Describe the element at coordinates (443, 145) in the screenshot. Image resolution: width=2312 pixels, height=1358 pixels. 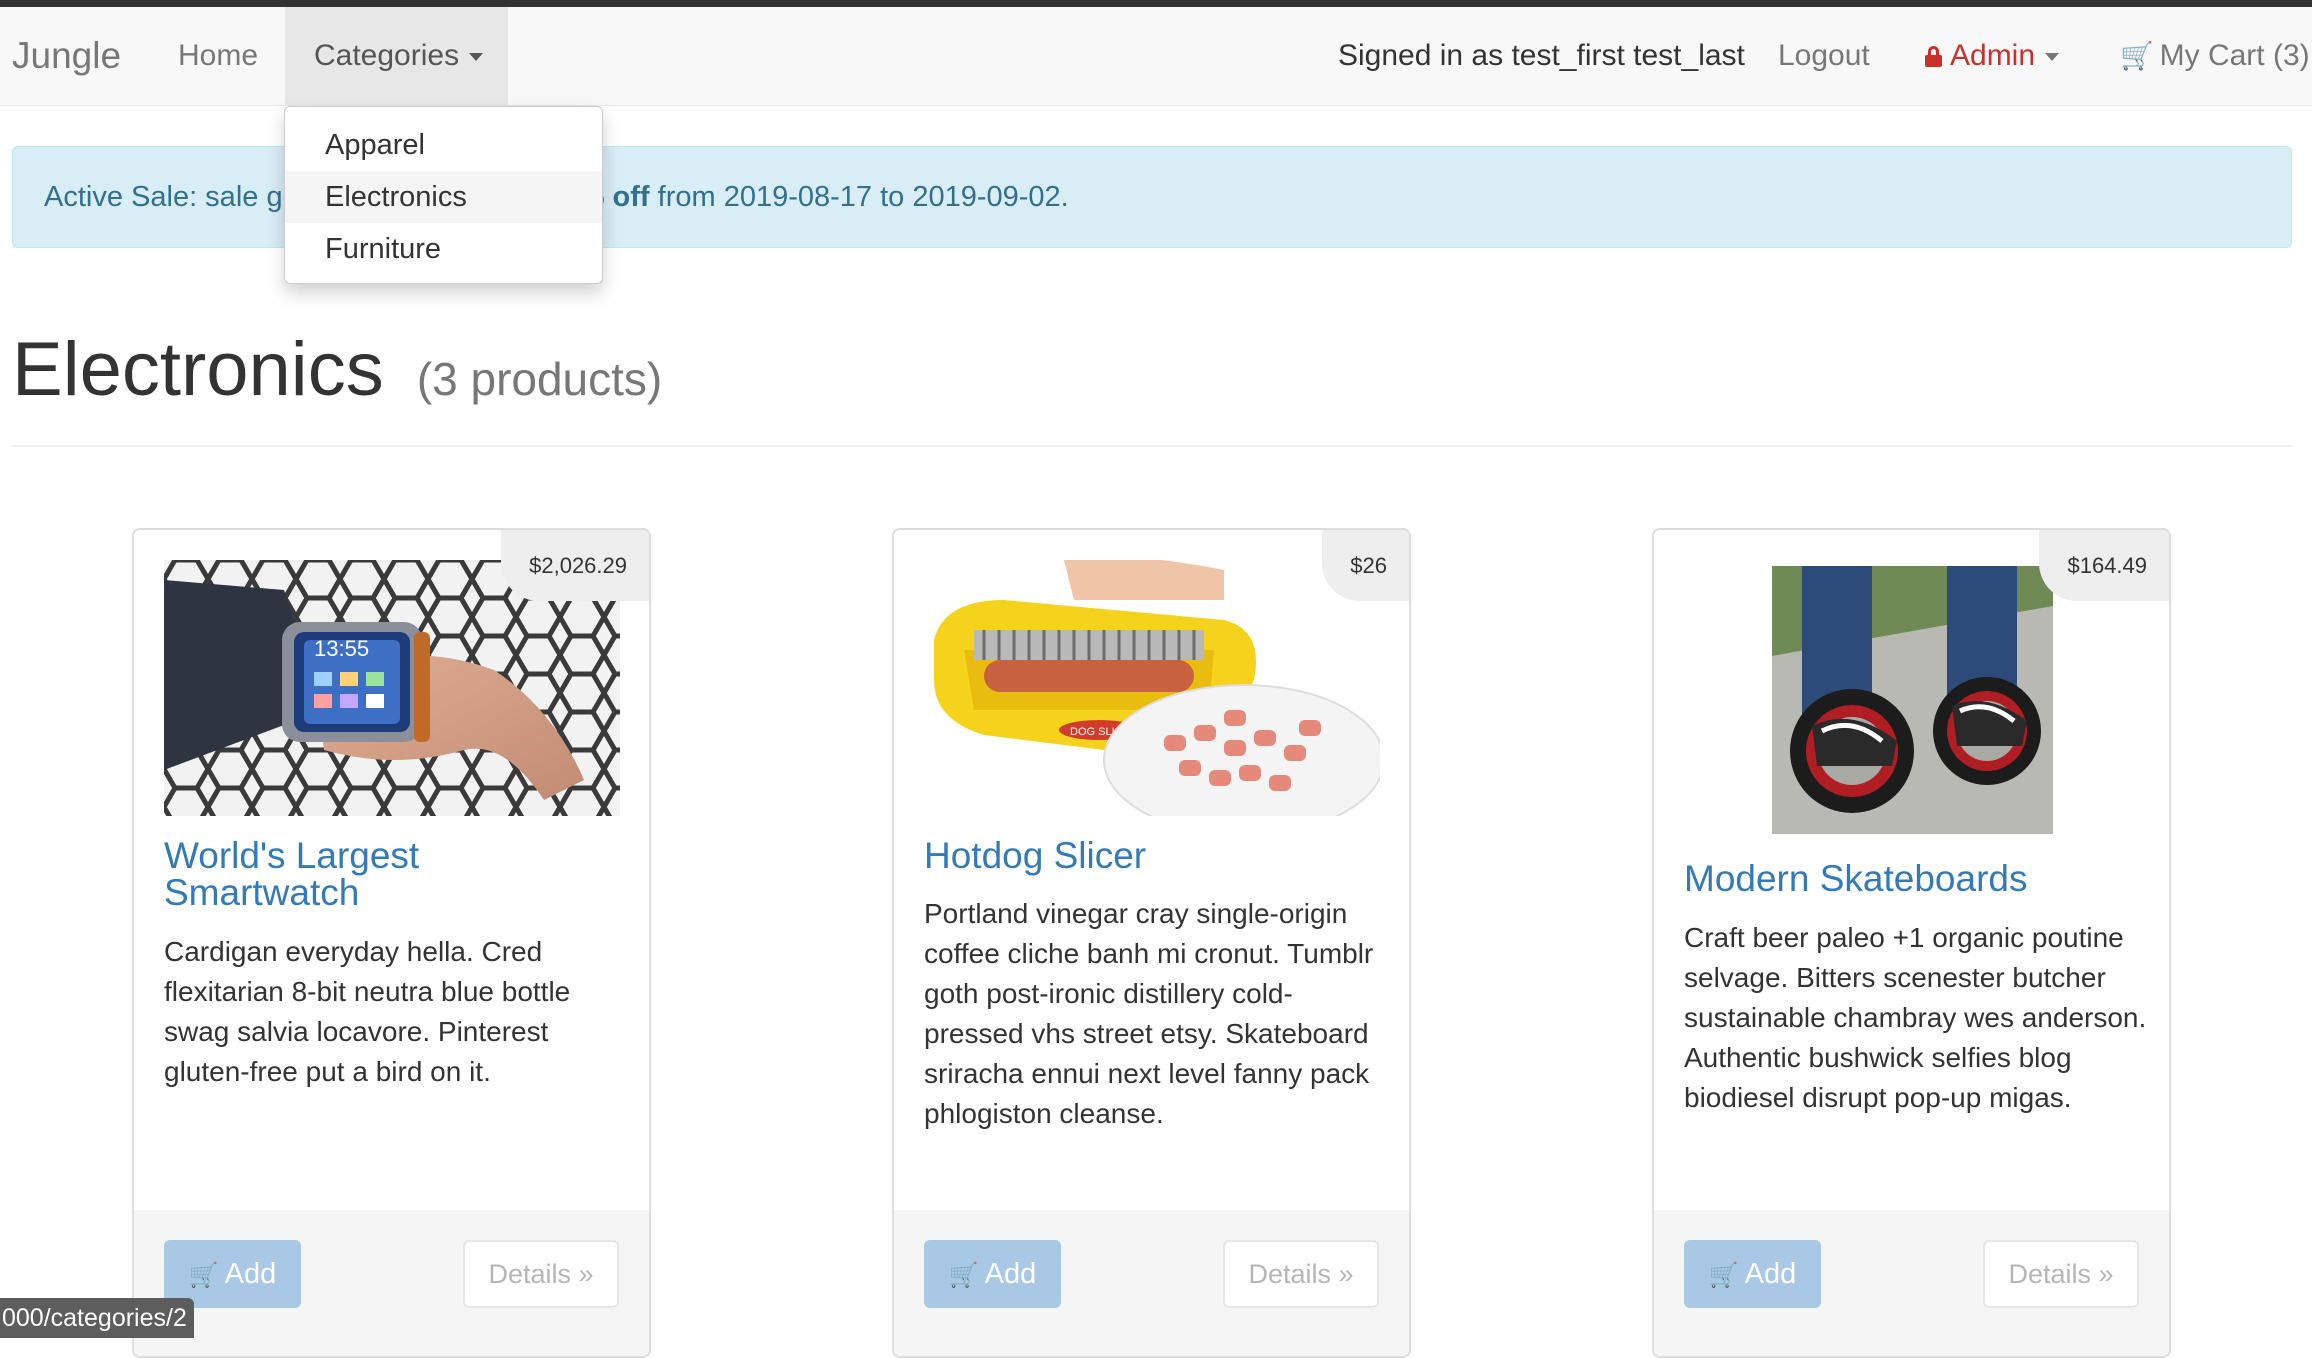
I see `category-item-apparel: Apparel` at that location.